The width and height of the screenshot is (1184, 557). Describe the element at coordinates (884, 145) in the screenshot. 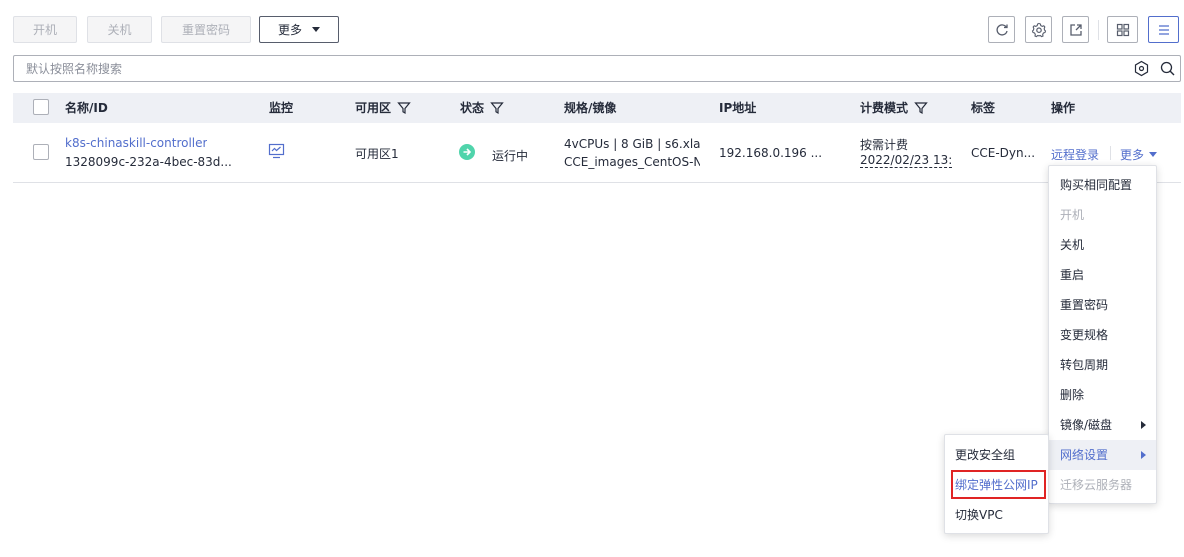

I see `billing-mode: 按需计费` at that location.